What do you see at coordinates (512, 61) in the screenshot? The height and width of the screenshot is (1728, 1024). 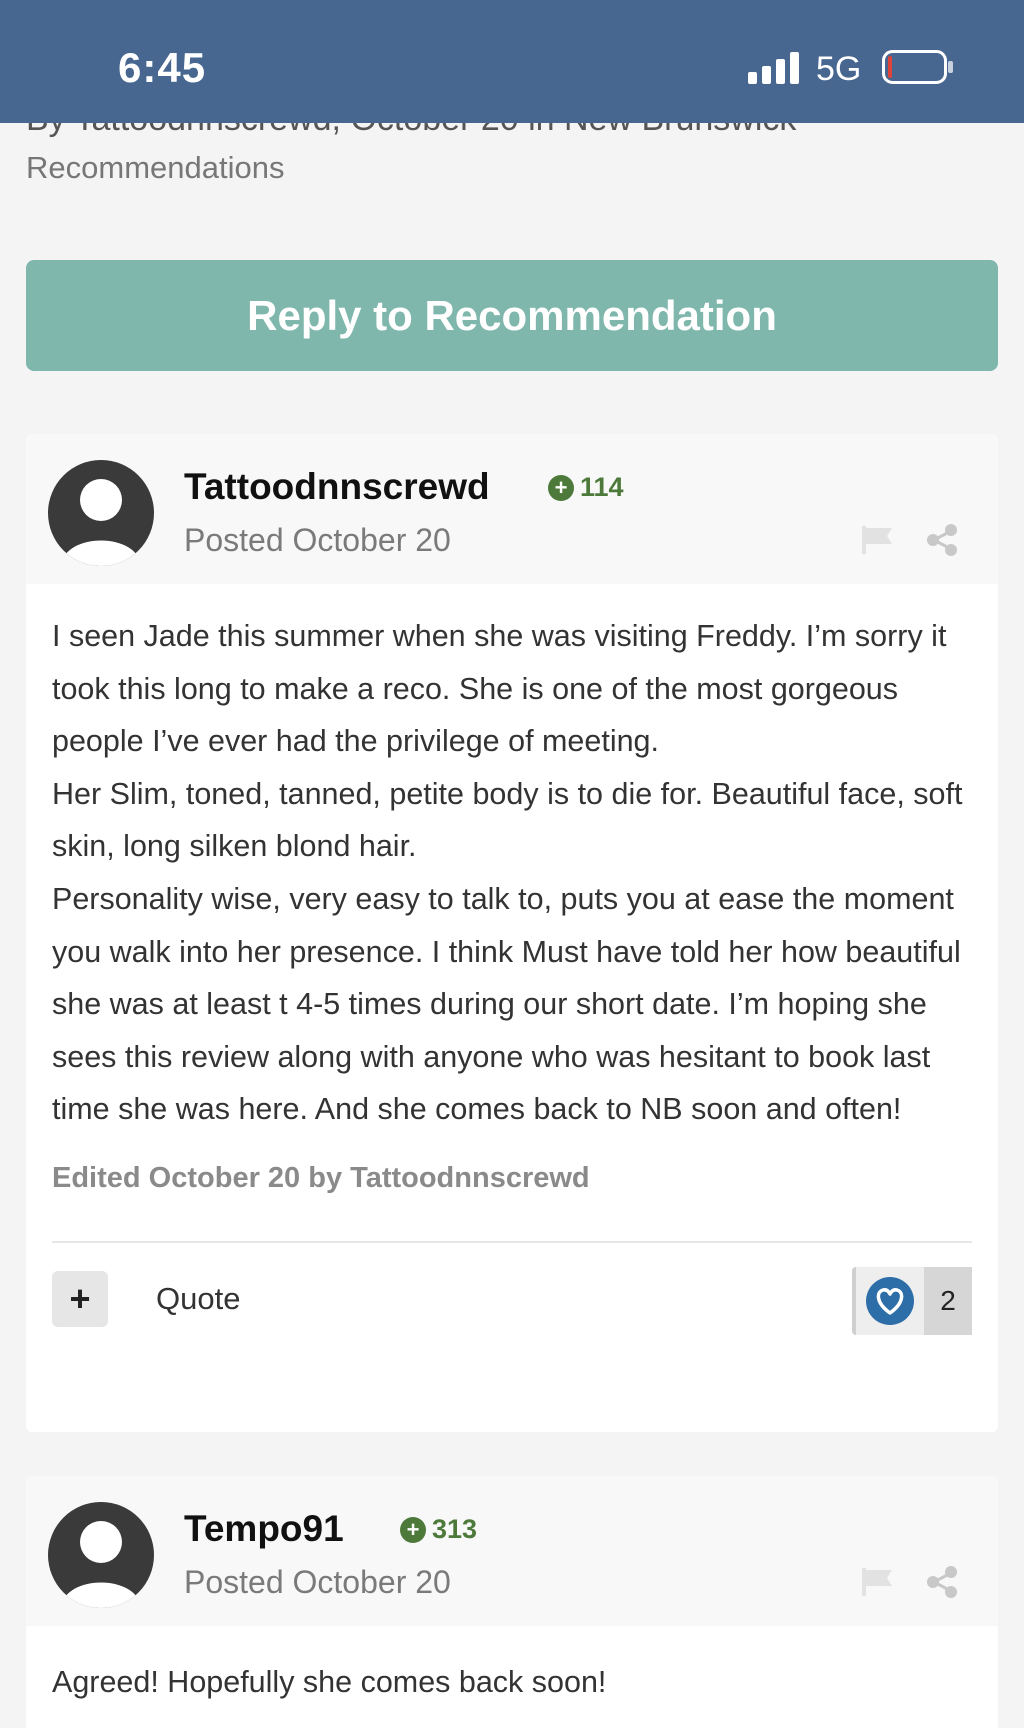 I see `status-bar: 6:45 5G` at bounding box center [512, 61].